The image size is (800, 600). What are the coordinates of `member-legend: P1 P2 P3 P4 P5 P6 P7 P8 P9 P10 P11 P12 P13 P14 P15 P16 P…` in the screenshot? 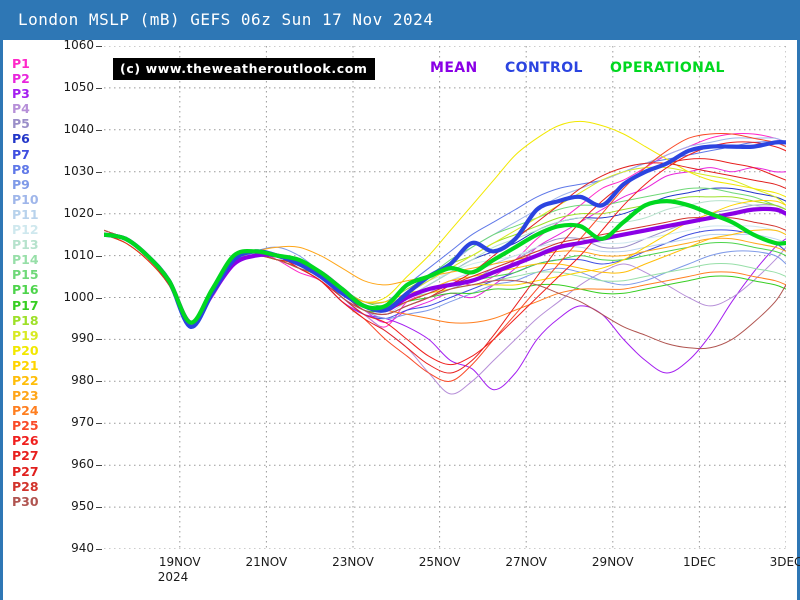 It's located at (36, 282).